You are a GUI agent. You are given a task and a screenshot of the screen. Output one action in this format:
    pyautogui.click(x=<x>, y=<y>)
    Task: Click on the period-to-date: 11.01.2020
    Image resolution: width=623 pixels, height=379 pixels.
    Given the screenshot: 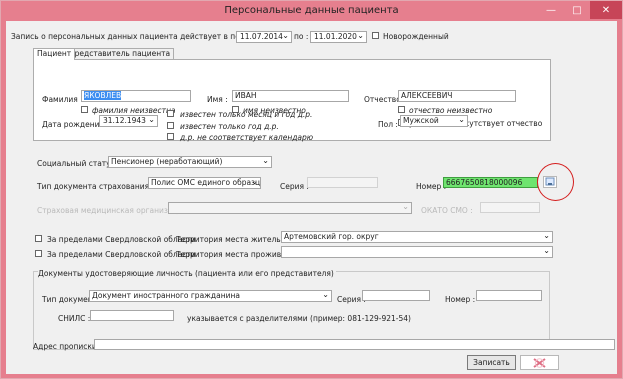 What is the action you would take?
    pyautogui.click(x=338, y=37)
    